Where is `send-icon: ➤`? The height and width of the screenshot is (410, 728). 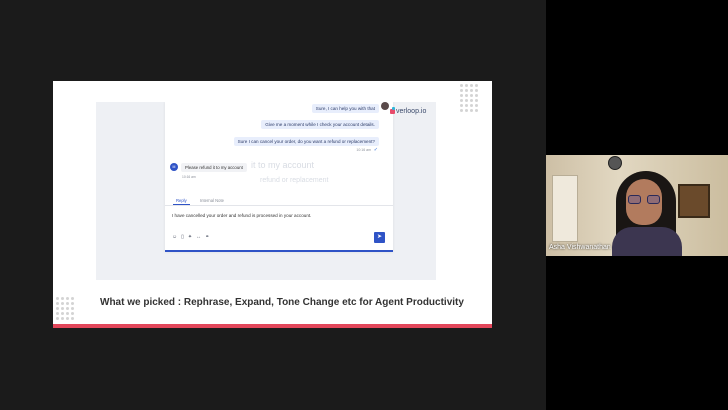
send-icon: ➤ is located at coordinates (379, 237).